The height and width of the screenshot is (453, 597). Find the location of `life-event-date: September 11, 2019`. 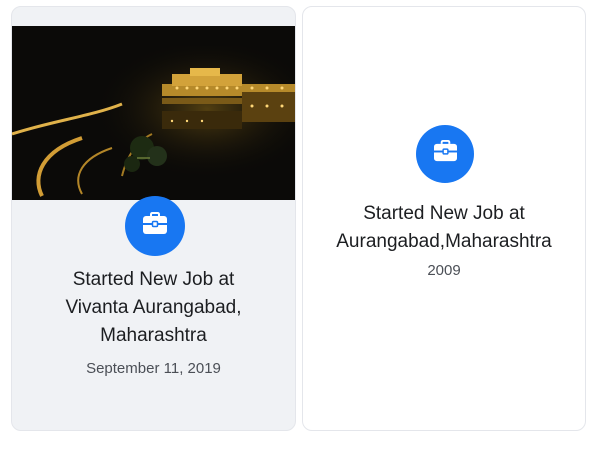

life-event-date: September 11, 2019 is located at coordinates (153, 368).